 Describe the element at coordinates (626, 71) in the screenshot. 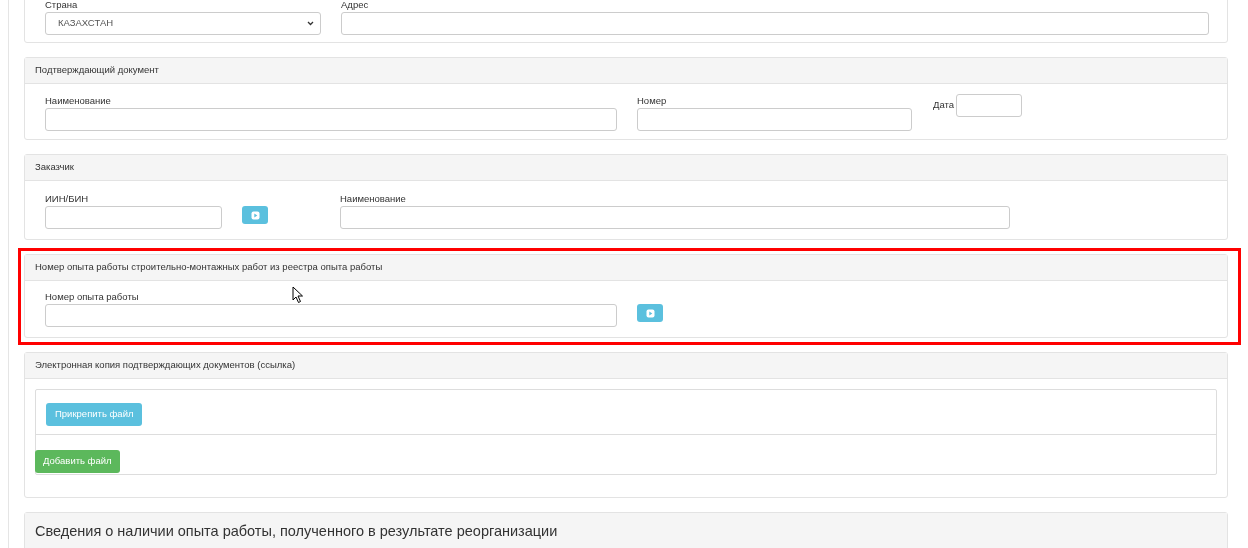

I see `panel-header: Подтверждающий документ` at that location.